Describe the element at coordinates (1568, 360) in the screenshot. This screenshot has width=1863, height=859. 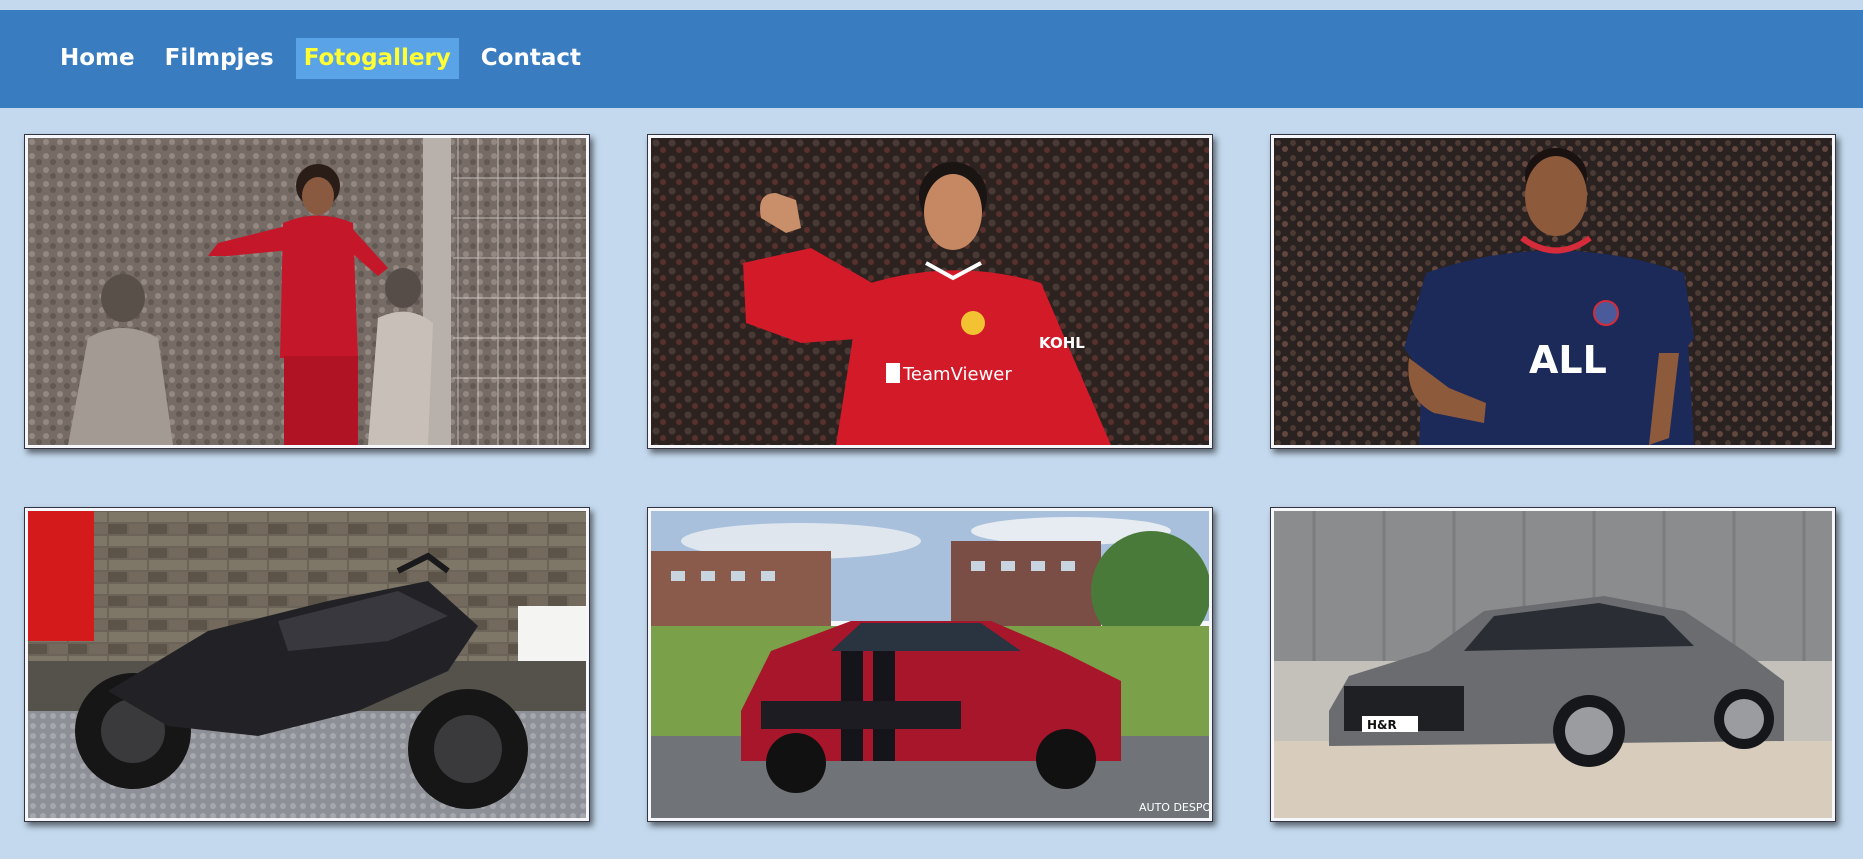
I see `photo-3-sponsor-text: ALL` at that location.